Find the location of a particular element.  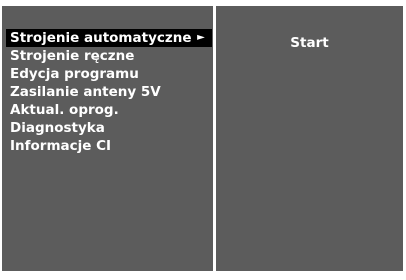

menu-item-label: Aktual. oprog. is located at coordinates (64, 110).